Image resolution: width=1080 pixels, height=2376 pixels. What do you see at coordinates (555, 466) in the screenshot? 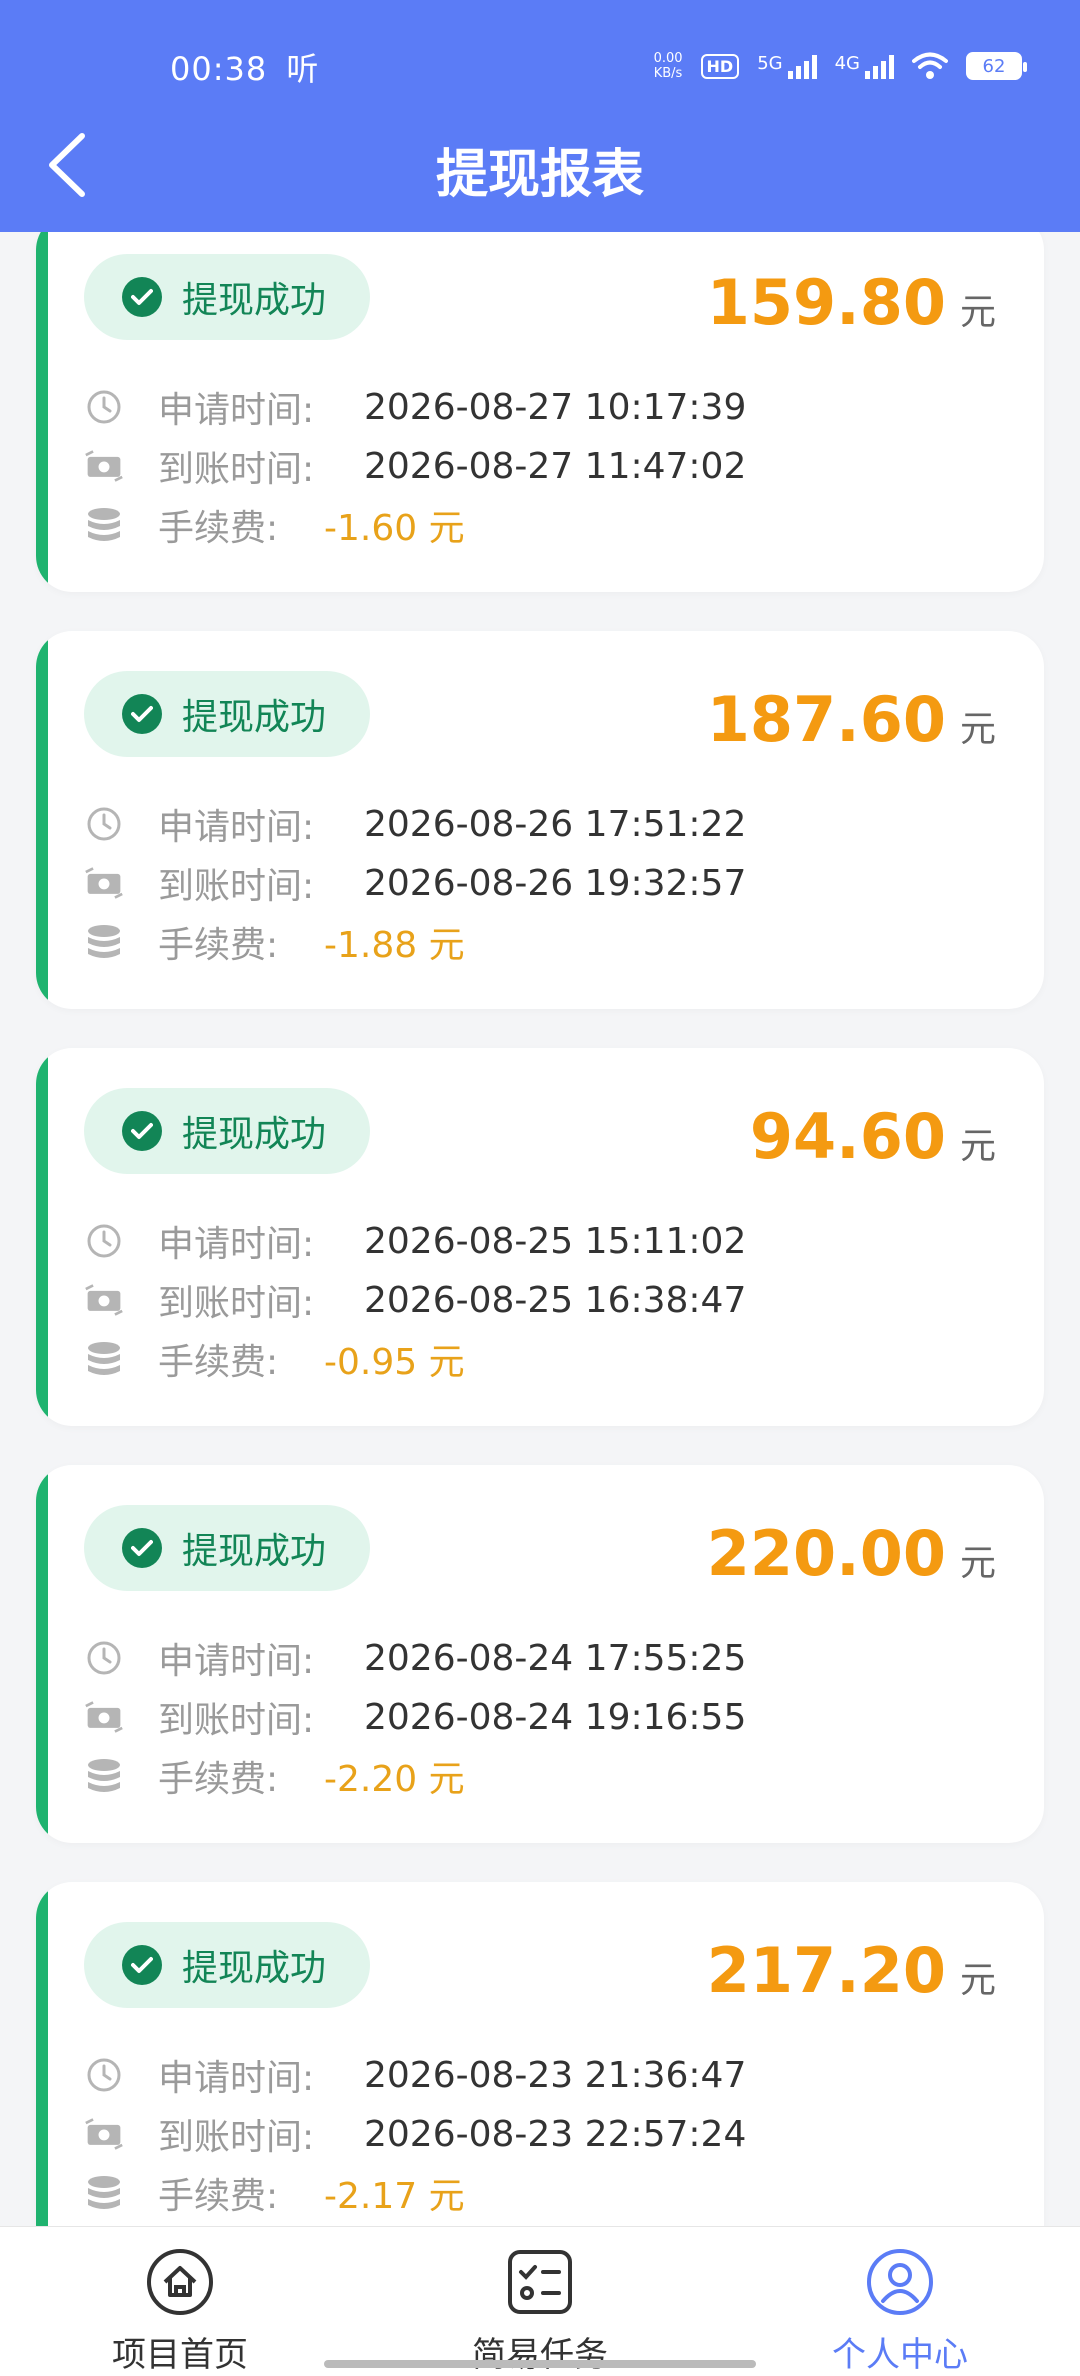
I see `arrive-time-value: 2026-08-27 11:47:02` at bounding box center [555, 466].